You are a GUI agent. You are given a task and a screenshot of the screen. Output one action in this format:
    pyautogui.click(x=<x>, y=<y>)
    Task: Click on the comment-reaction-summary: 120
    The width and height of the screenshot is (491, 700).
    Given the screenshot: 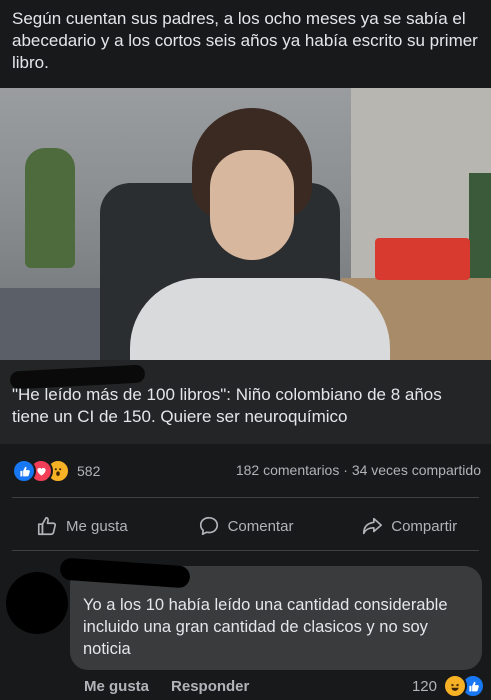 What is the action you would take?
    pyautogui.click(x=448, y=686)
    